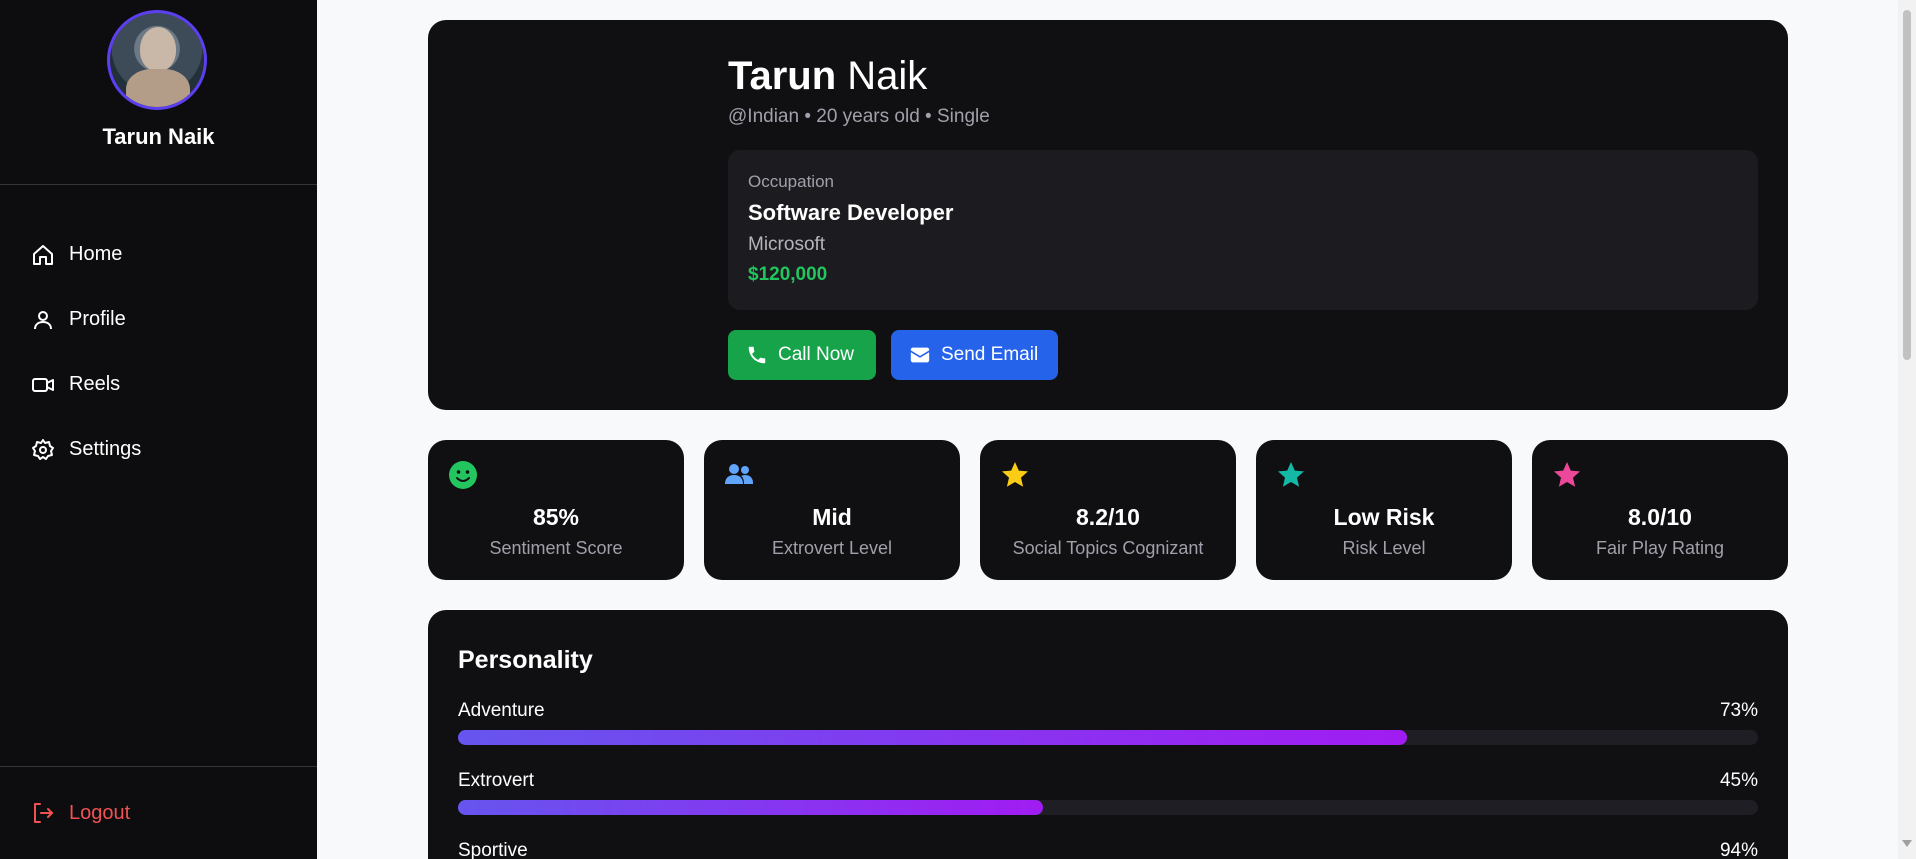  Describe the element at coordinates (100, 812) in the screenshot. I see `logout-label: Logout` at that location.